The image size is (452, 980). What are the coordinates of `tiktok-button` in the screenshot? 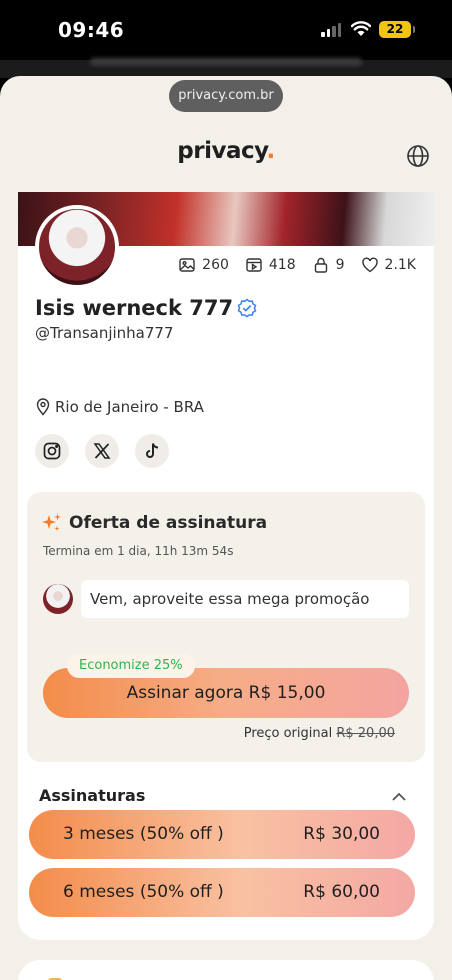 It's located at (152, 451).